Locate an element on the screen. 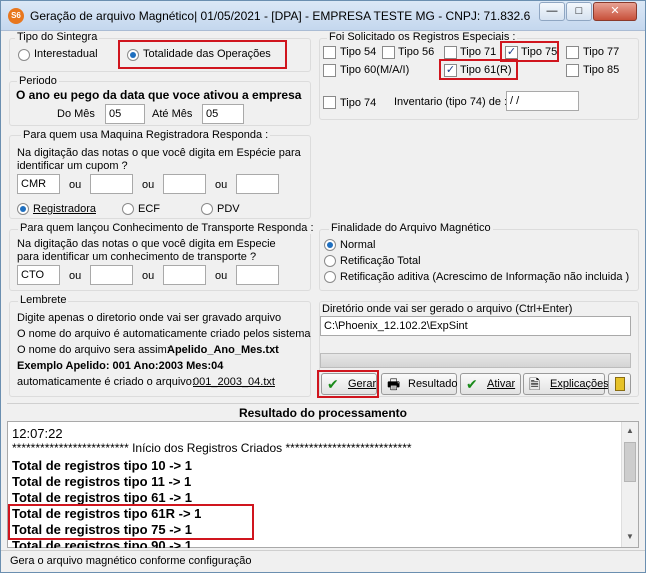 This screenshot has width=646, height=573. registradora-option-label: Registradora is located at coordinates (64, 209).